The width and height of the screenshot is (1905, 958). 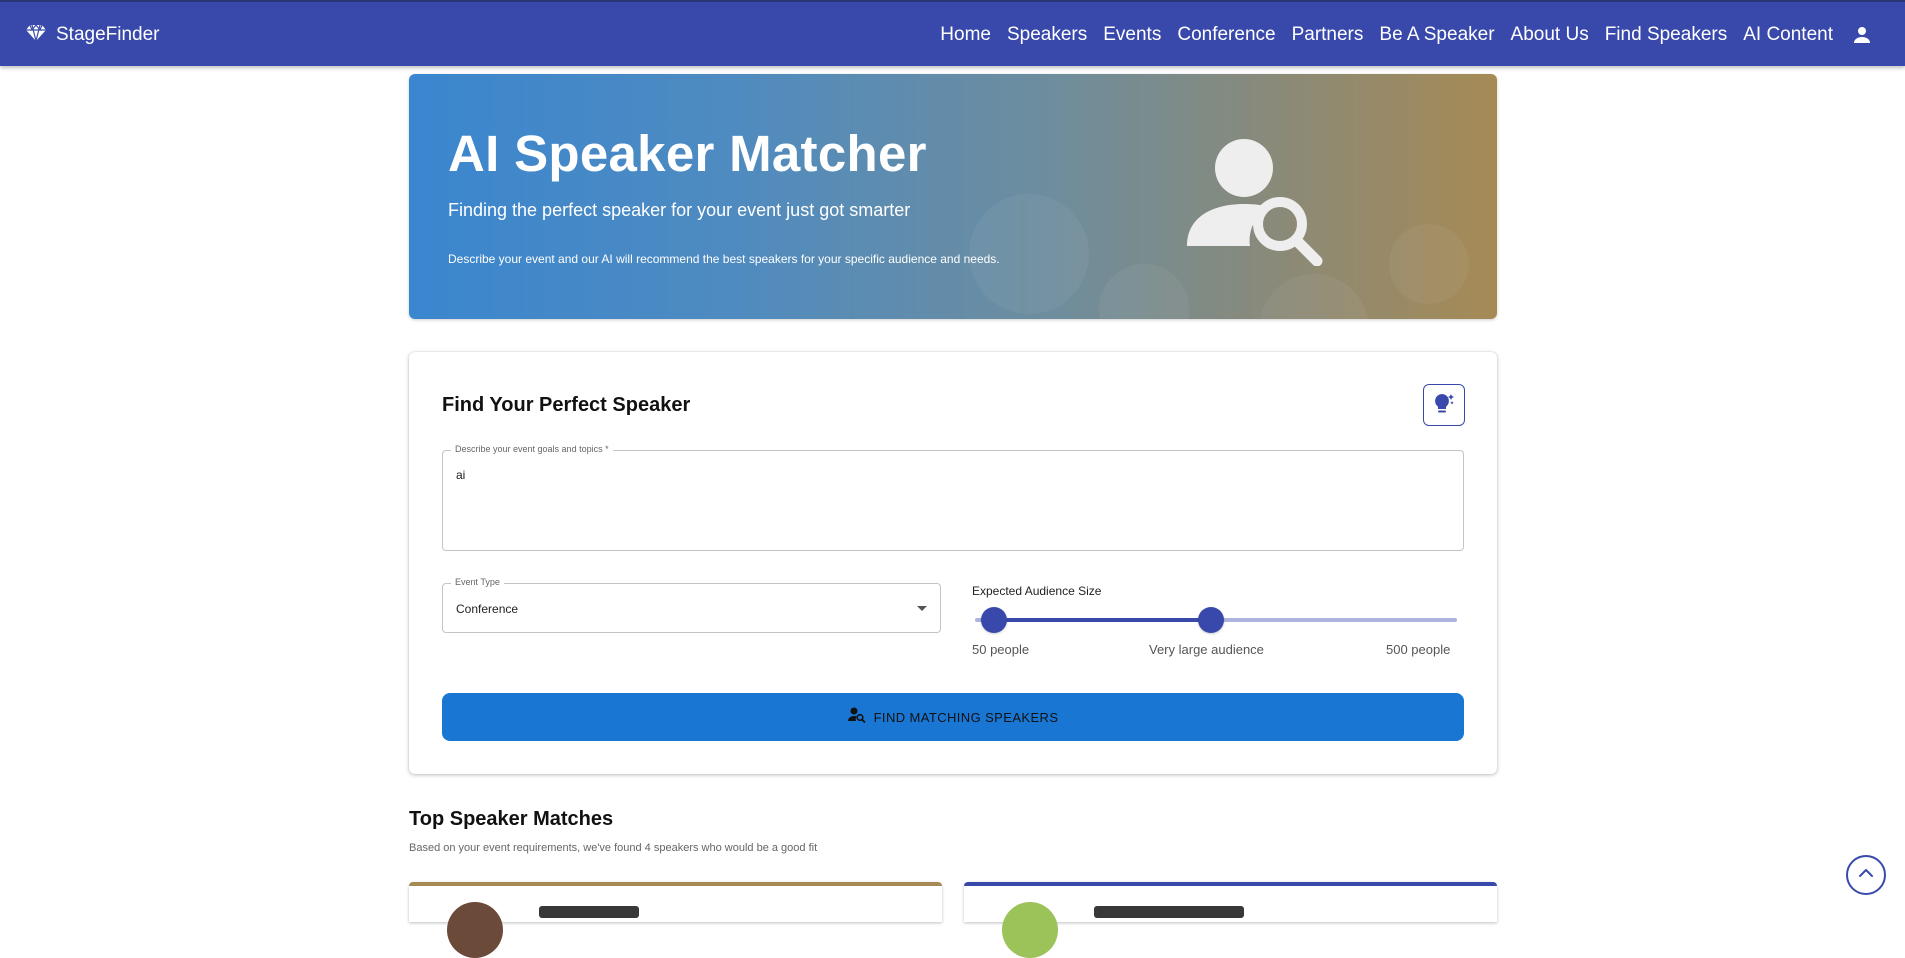 What do you see at coordinates (1206, 649) in the screenshot?
I see `slider-mark-middle: Very large audience` at bounding box center [1206, 649].